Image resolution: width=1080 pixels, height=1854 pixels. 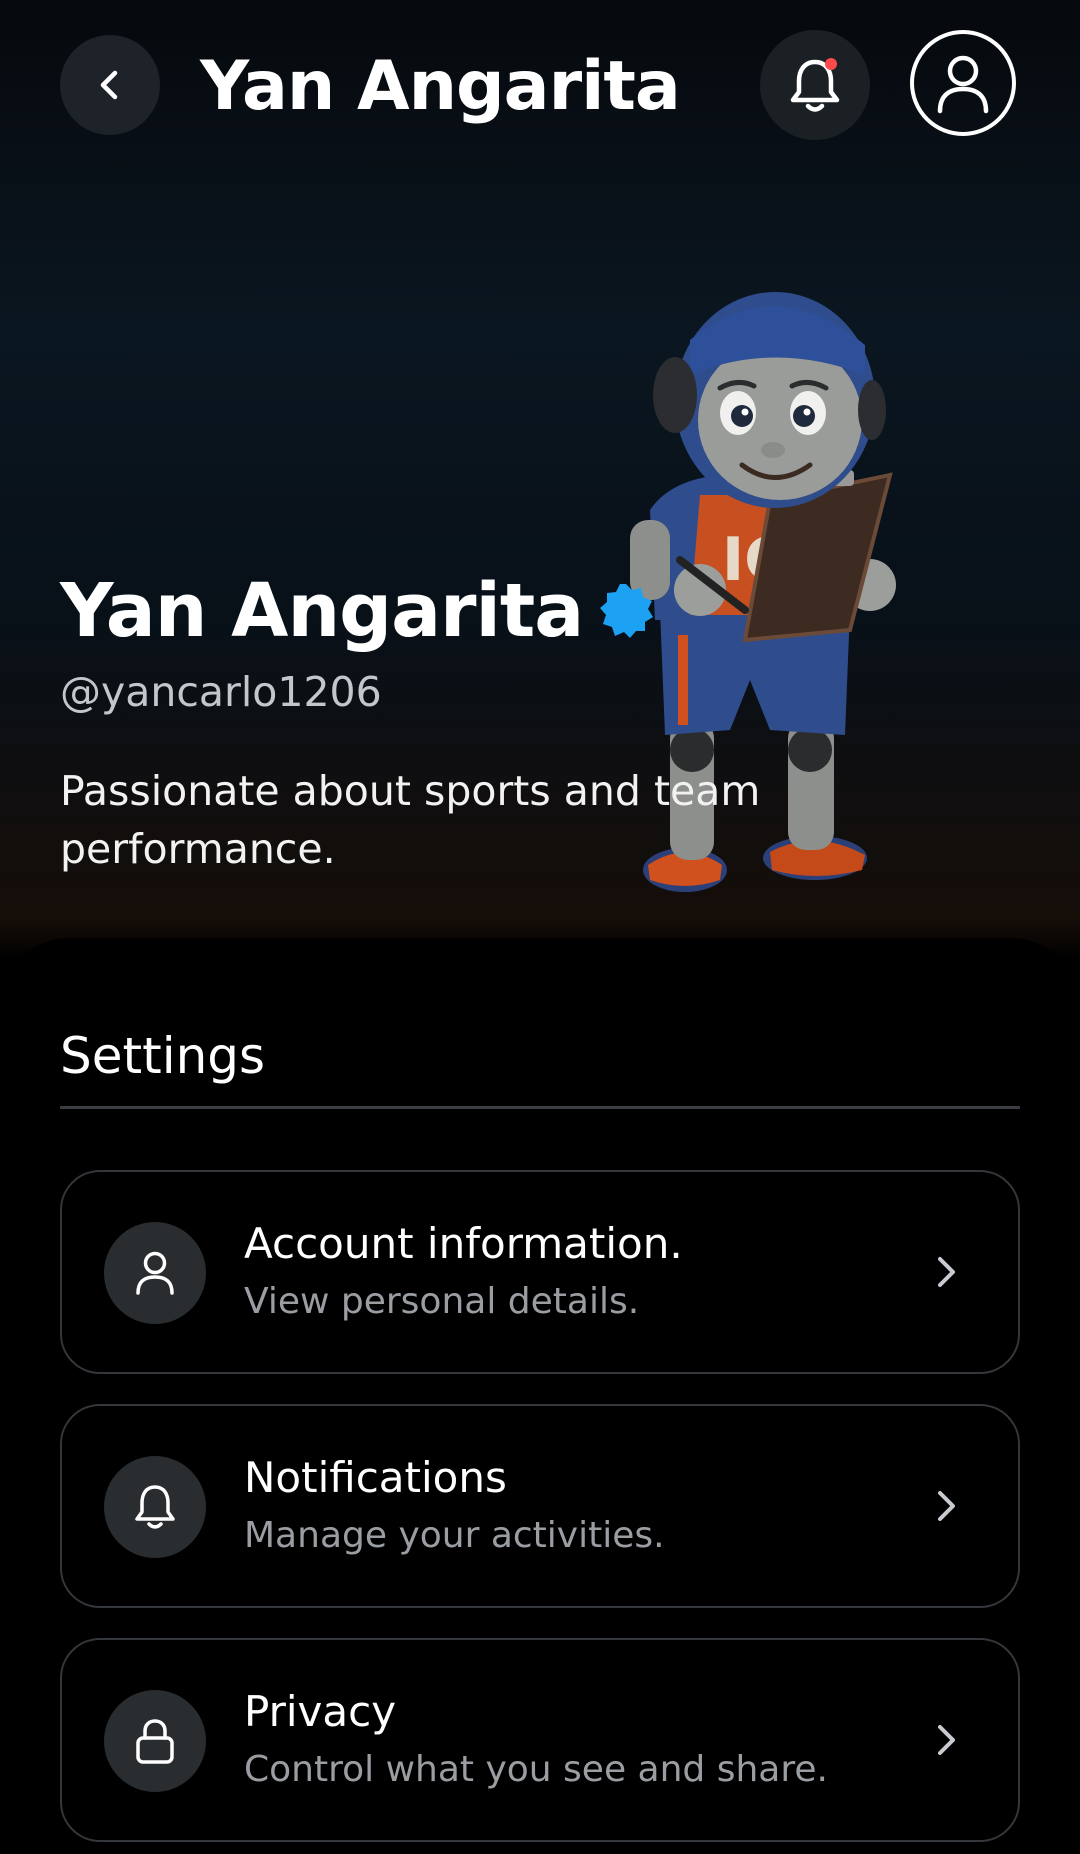 I want to click on settings-item-subtitle: Manage your activities., so click(x=454, y=1535).